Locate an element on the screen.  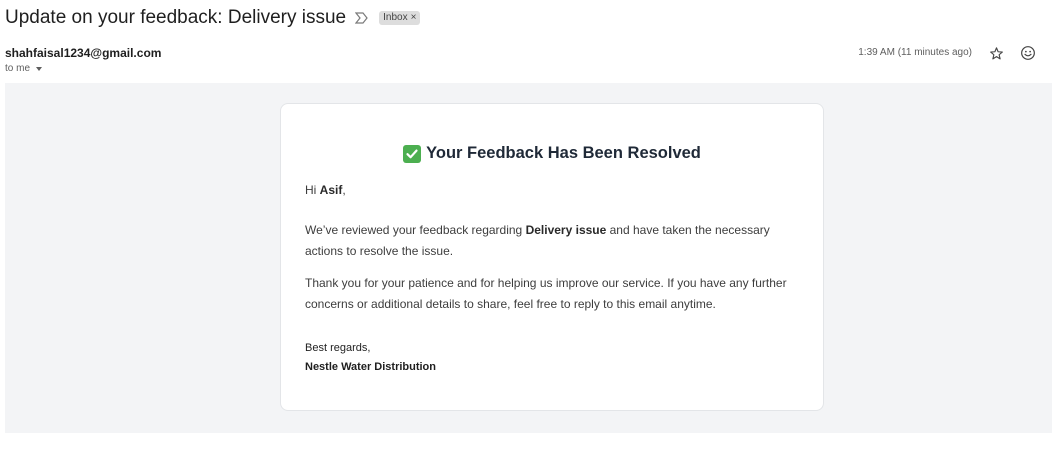
email-title: Your Feedback Has Been Resolved is located at coordinates (552, 153).